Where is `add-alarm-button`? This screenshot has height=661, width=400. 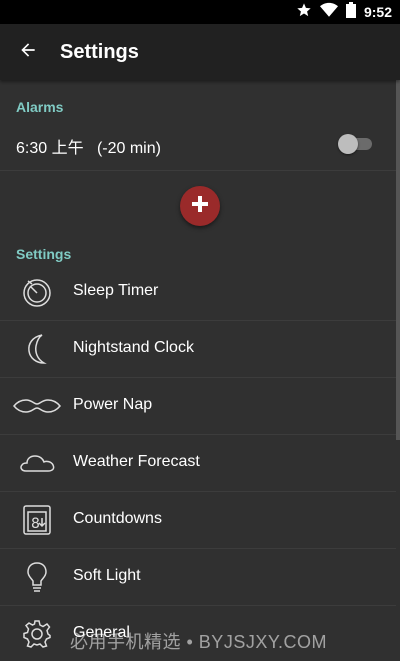 add-alarm-button is located at coordinates (200, 206).